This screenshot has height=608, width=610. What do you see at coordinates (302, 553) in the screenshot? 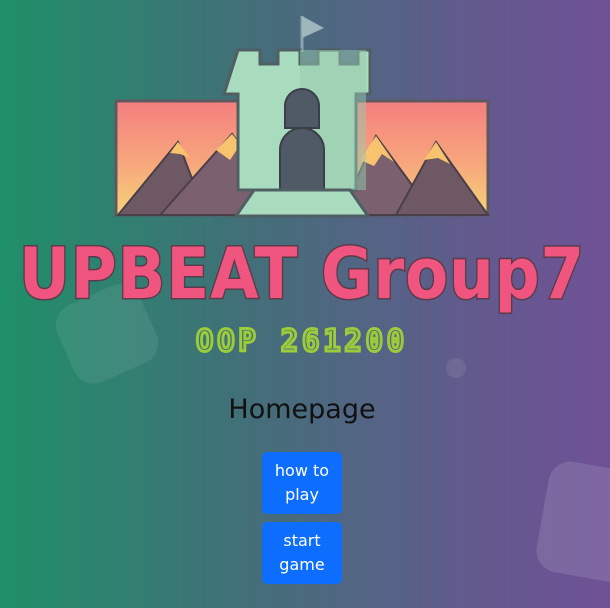
I see `start-game-button: start game` at bounding box center [302, 553].